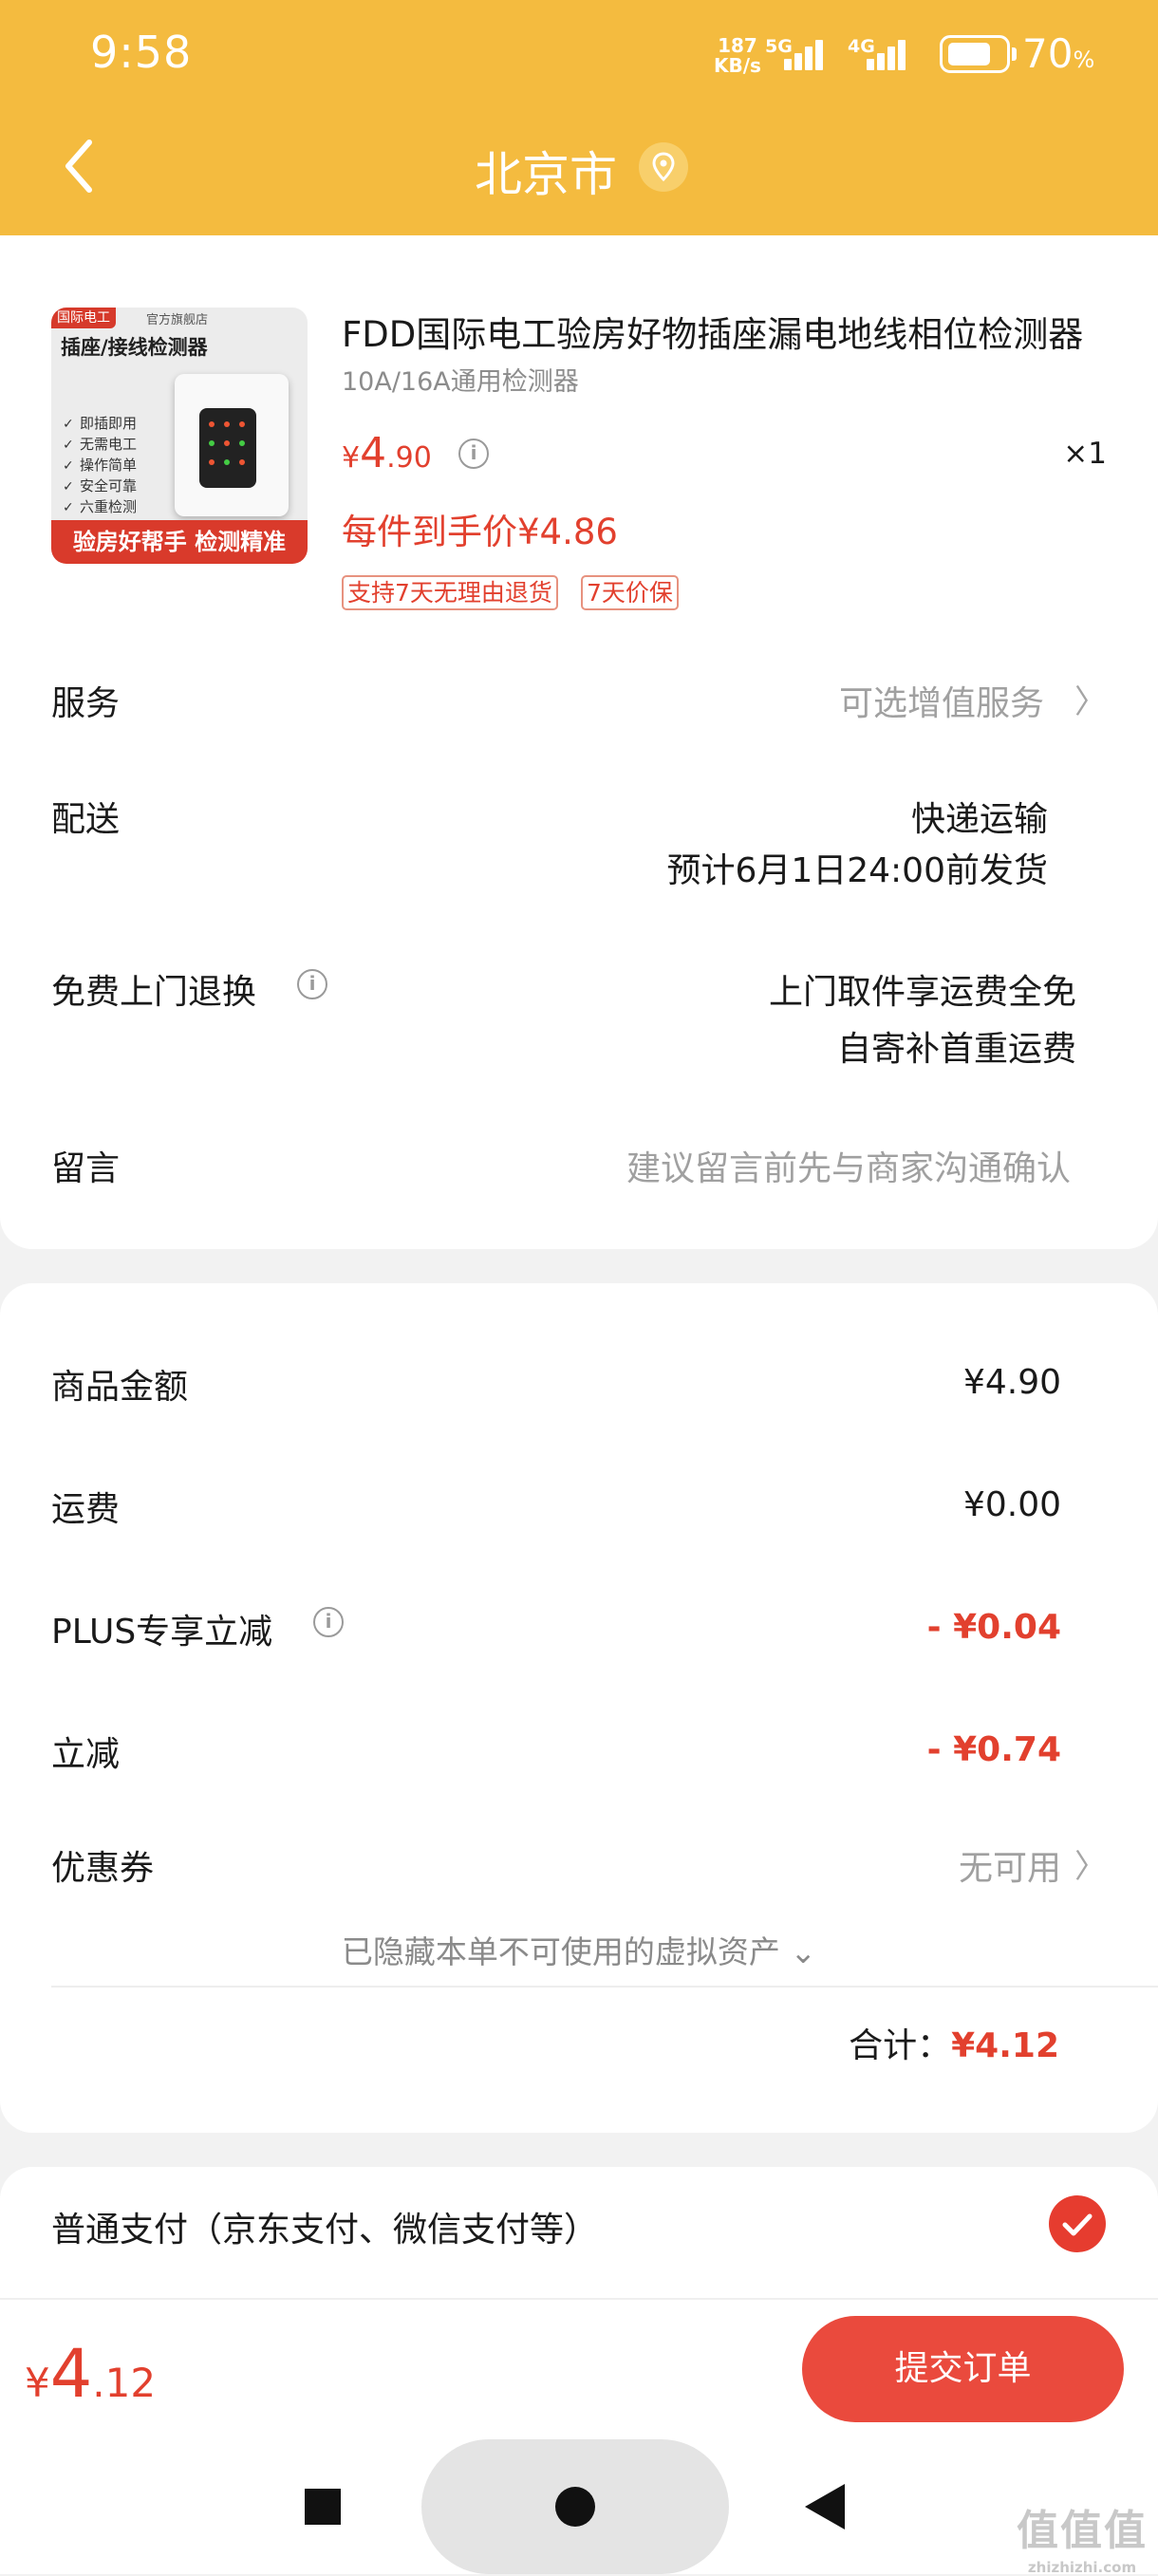 The height and width of the screenshot is (2576, 1158). What do you see at coordinates (1090, 1863) in the screenshot?
I see `coupon-chevron-icon: 〉` at bounding box center [1090, 1863].